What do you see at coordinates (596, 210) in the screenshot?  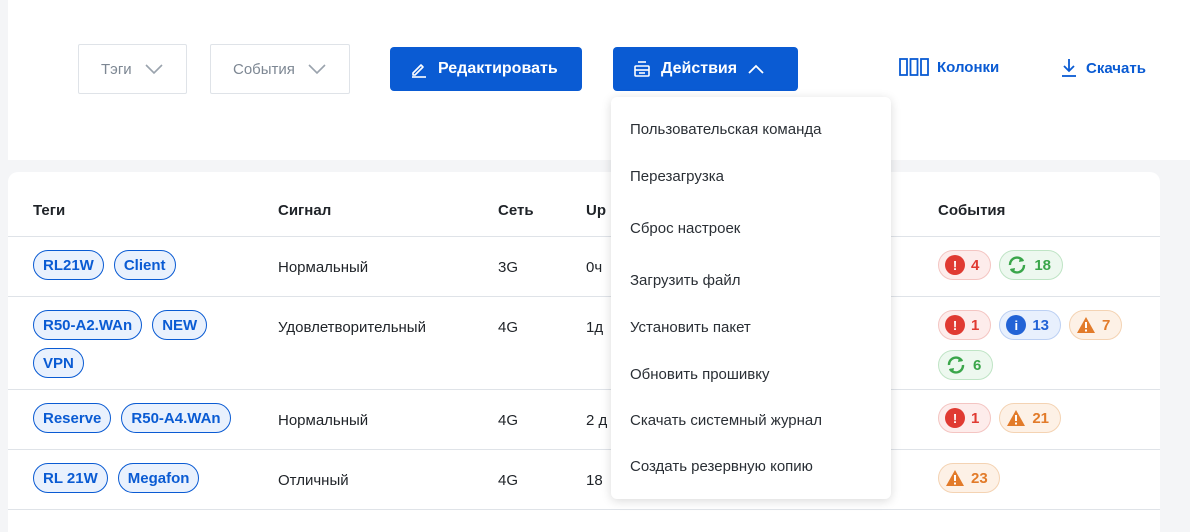 I see `column-header-uptime: Up` at bounding box center [596, 210].